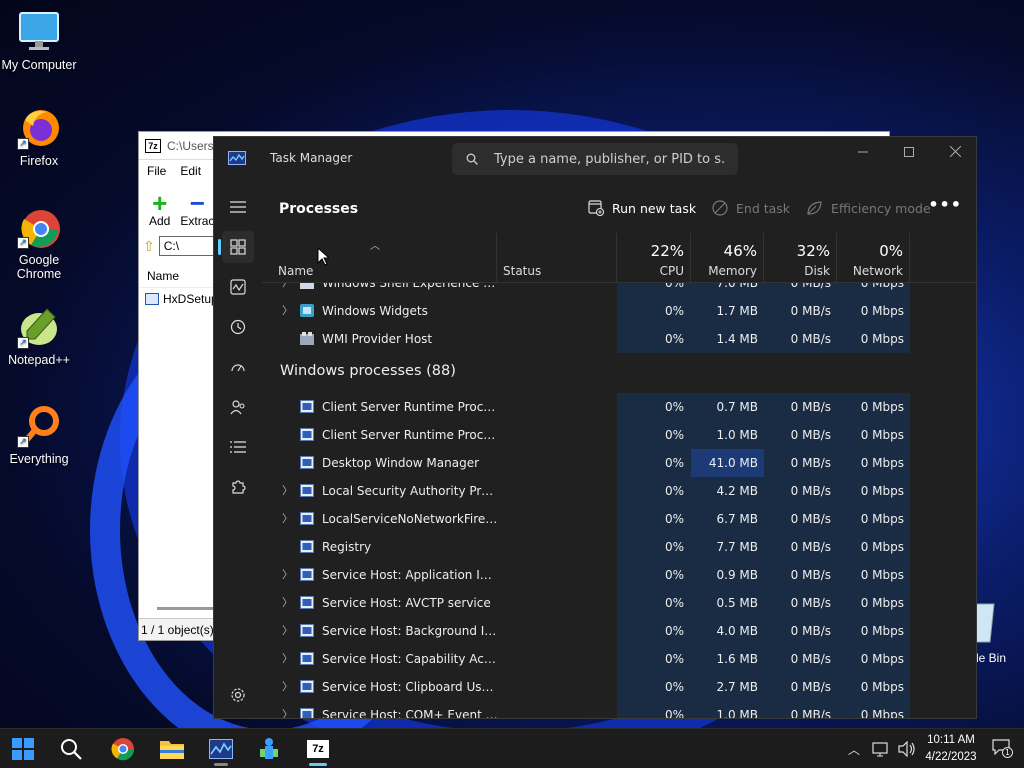 Image resolution: width=1024 pixels, height=768 pixels. Describe the element at coordinates (907, 749) in the screenshot. I see `volume-icon` at that location.